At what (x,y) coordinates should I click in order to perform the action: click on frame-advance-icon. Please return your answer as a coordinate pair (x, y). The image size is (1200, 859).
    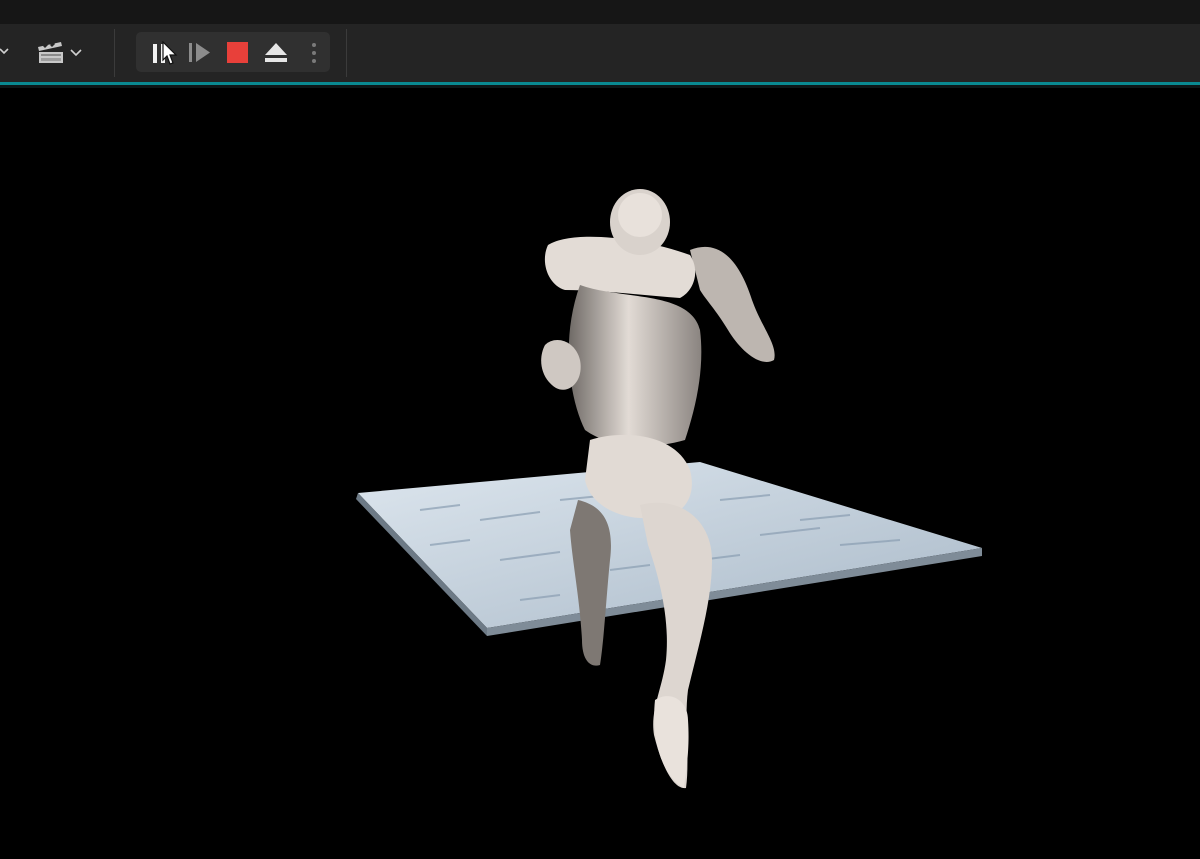
    Looking at the image, I should click on (201, 53).